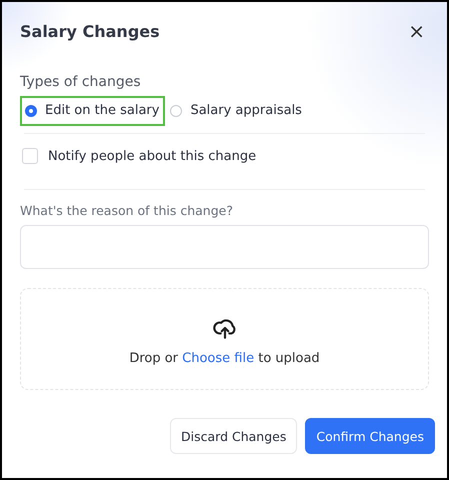  What do you see at coordinates (139, 156) in the screenshot?
I see `notify-checkbox: Notify people about this change` at bounding box center [139, 156].